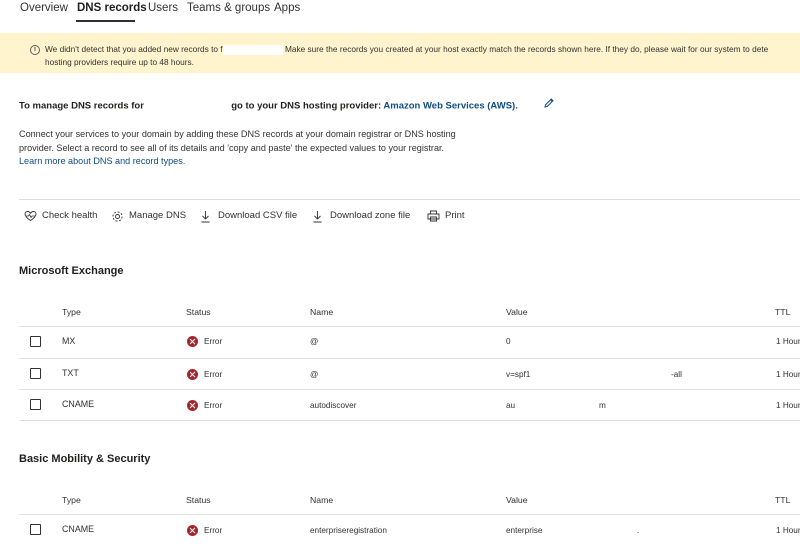 Image resolution: width=800 pixels, height=546 pixels. What do you see at coordinates (400, 405) in the screenshot?
I see `table-row: CNAME Error autodiscover au m 1 Hour` at bounding box center [400, 405].